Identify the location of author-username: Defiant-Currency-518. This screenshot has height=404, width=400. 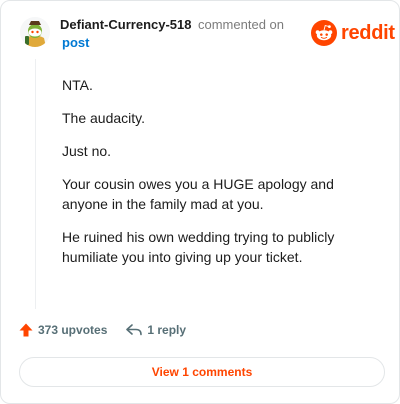
(126, 24).